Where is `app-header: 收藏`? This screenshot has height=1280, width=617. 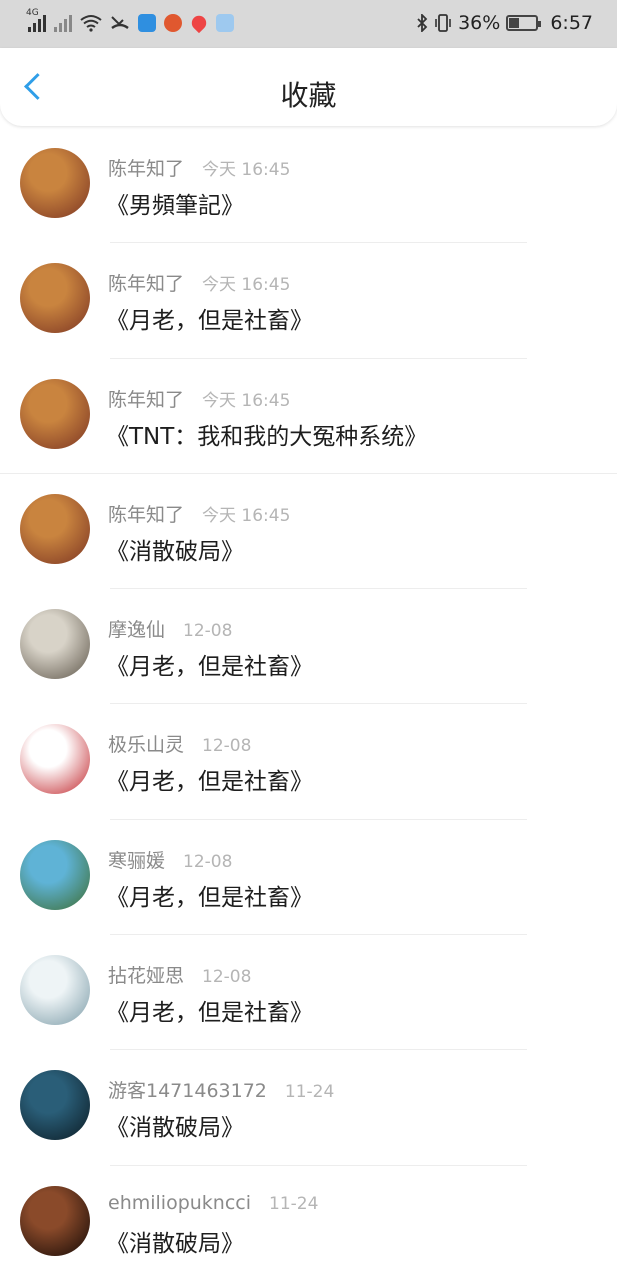
app-header: 收藏 is located at coordinates (308, 87).